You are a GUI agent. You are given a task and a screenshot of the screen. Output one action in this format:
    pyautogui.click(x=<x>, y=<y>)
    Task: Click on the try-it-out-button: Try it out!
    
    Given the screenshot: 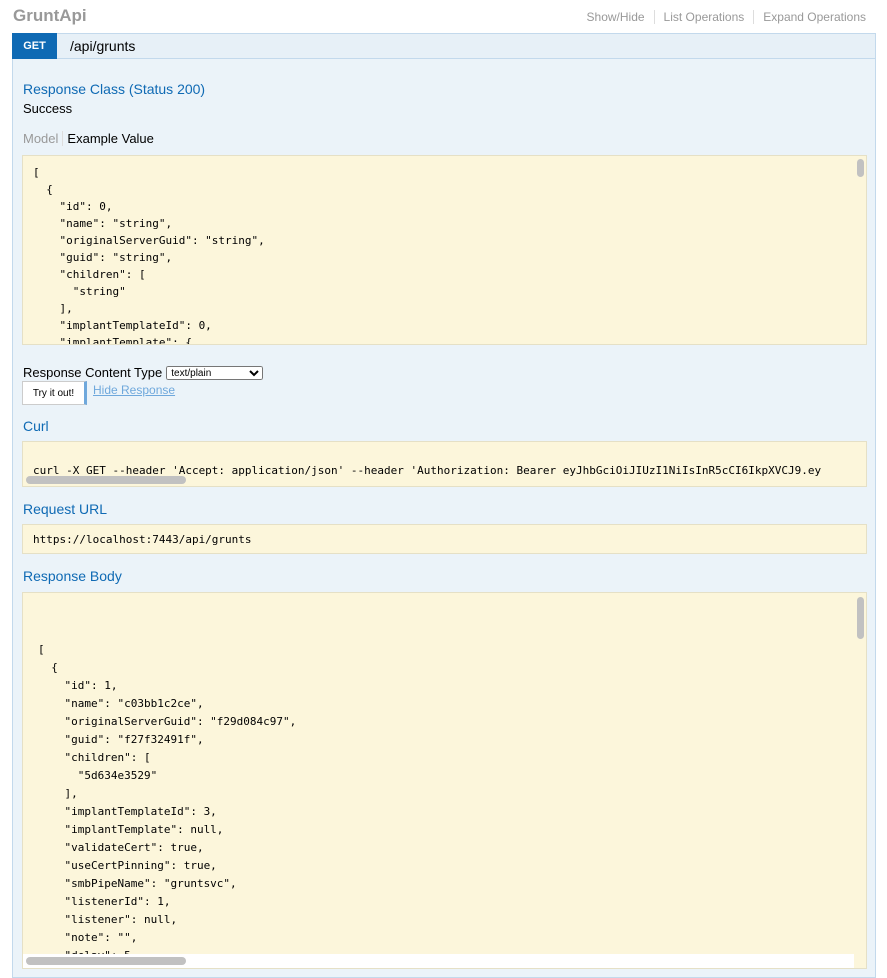 What is the action you would take?
    pyautogui.click(x=54, y=393)
    